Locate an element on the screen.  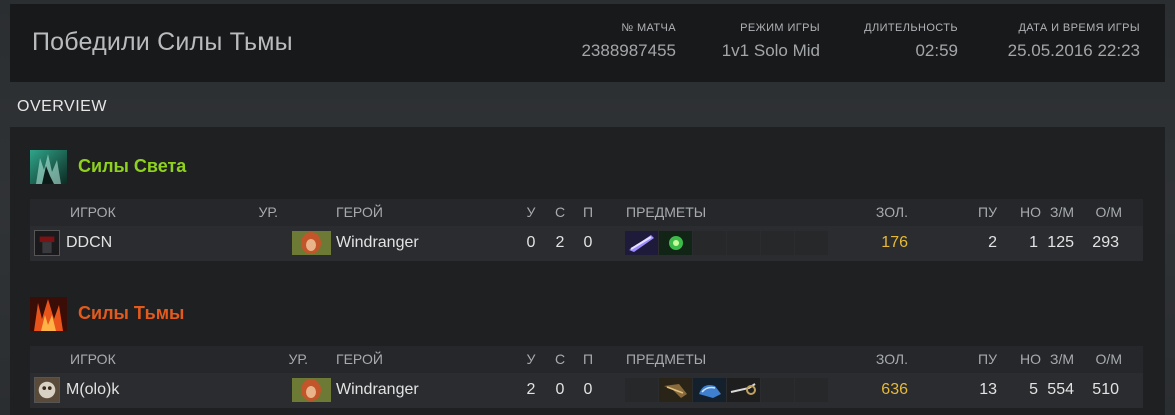
player-row: M(olo)k 5 Windranger 2 0 0 636 is located at coordinates (586, 390).